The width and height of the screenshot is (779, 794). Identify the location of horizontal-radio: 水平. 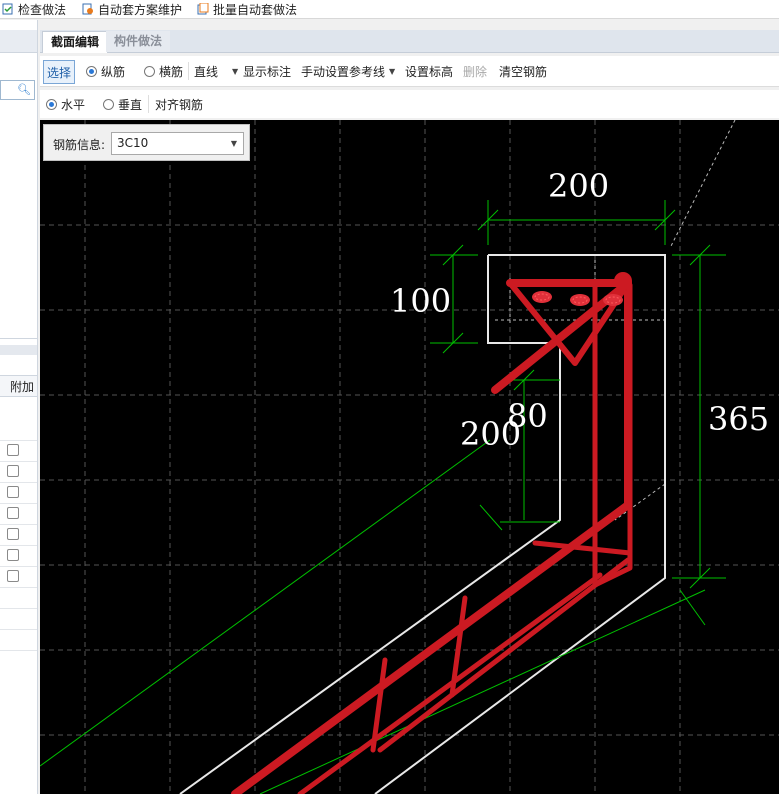
(65, 104).